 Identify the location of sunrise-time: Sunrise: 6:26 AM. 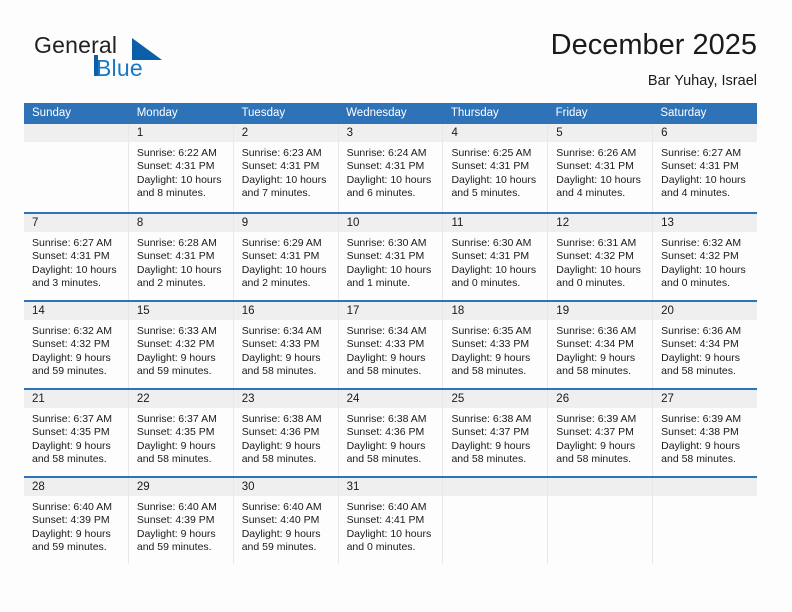
(596, 153).